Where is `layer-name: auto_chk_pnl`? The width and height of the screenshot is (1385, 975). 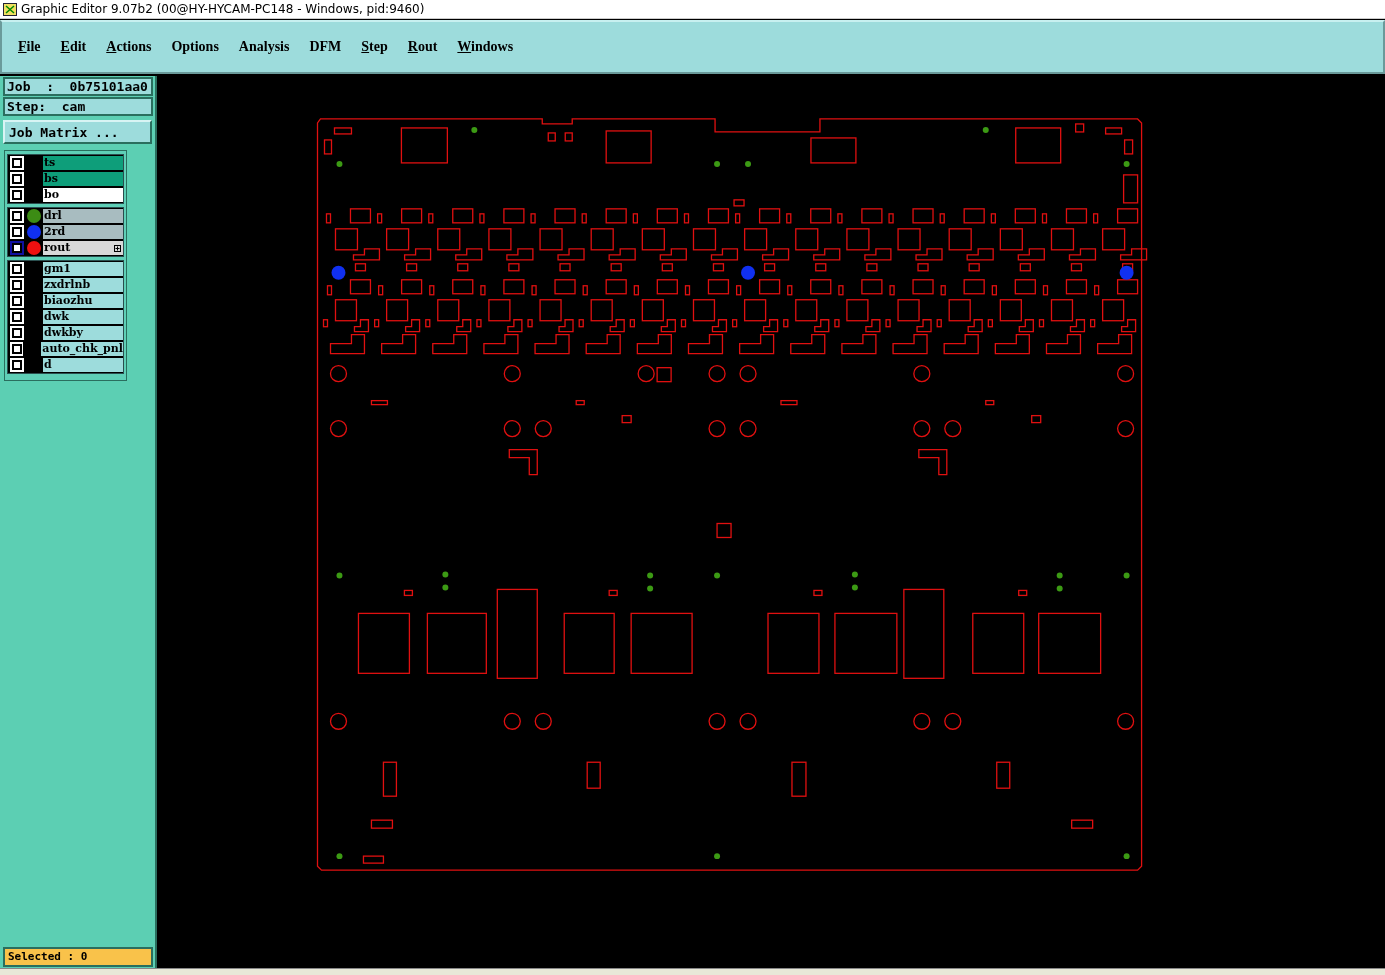 layer-name: auto_chk_pnl is located at coordinates (82, 349).